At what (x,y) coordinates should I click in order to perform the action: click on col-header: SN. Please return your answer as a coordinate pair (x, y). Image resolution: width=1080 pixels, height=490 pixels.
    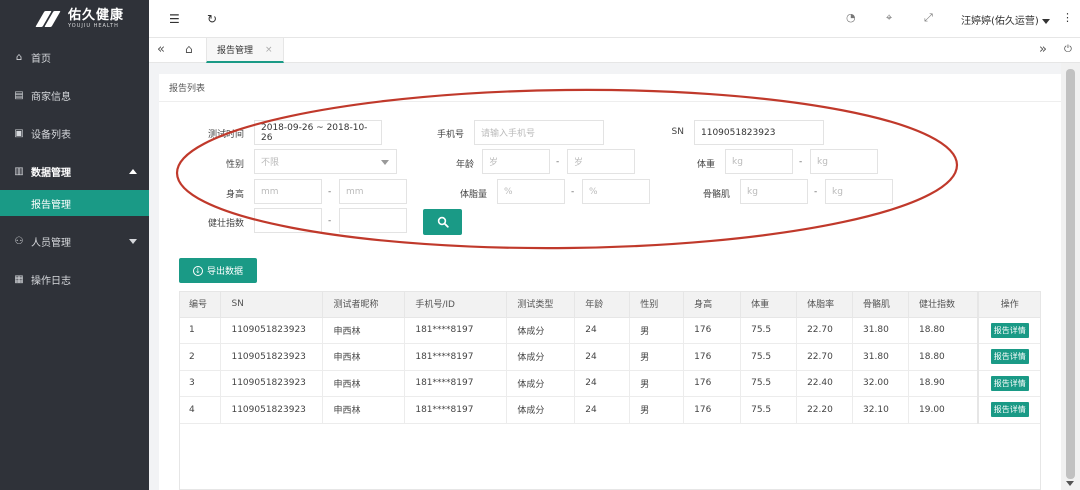
    Looking at the image, I should click on (272, 304).